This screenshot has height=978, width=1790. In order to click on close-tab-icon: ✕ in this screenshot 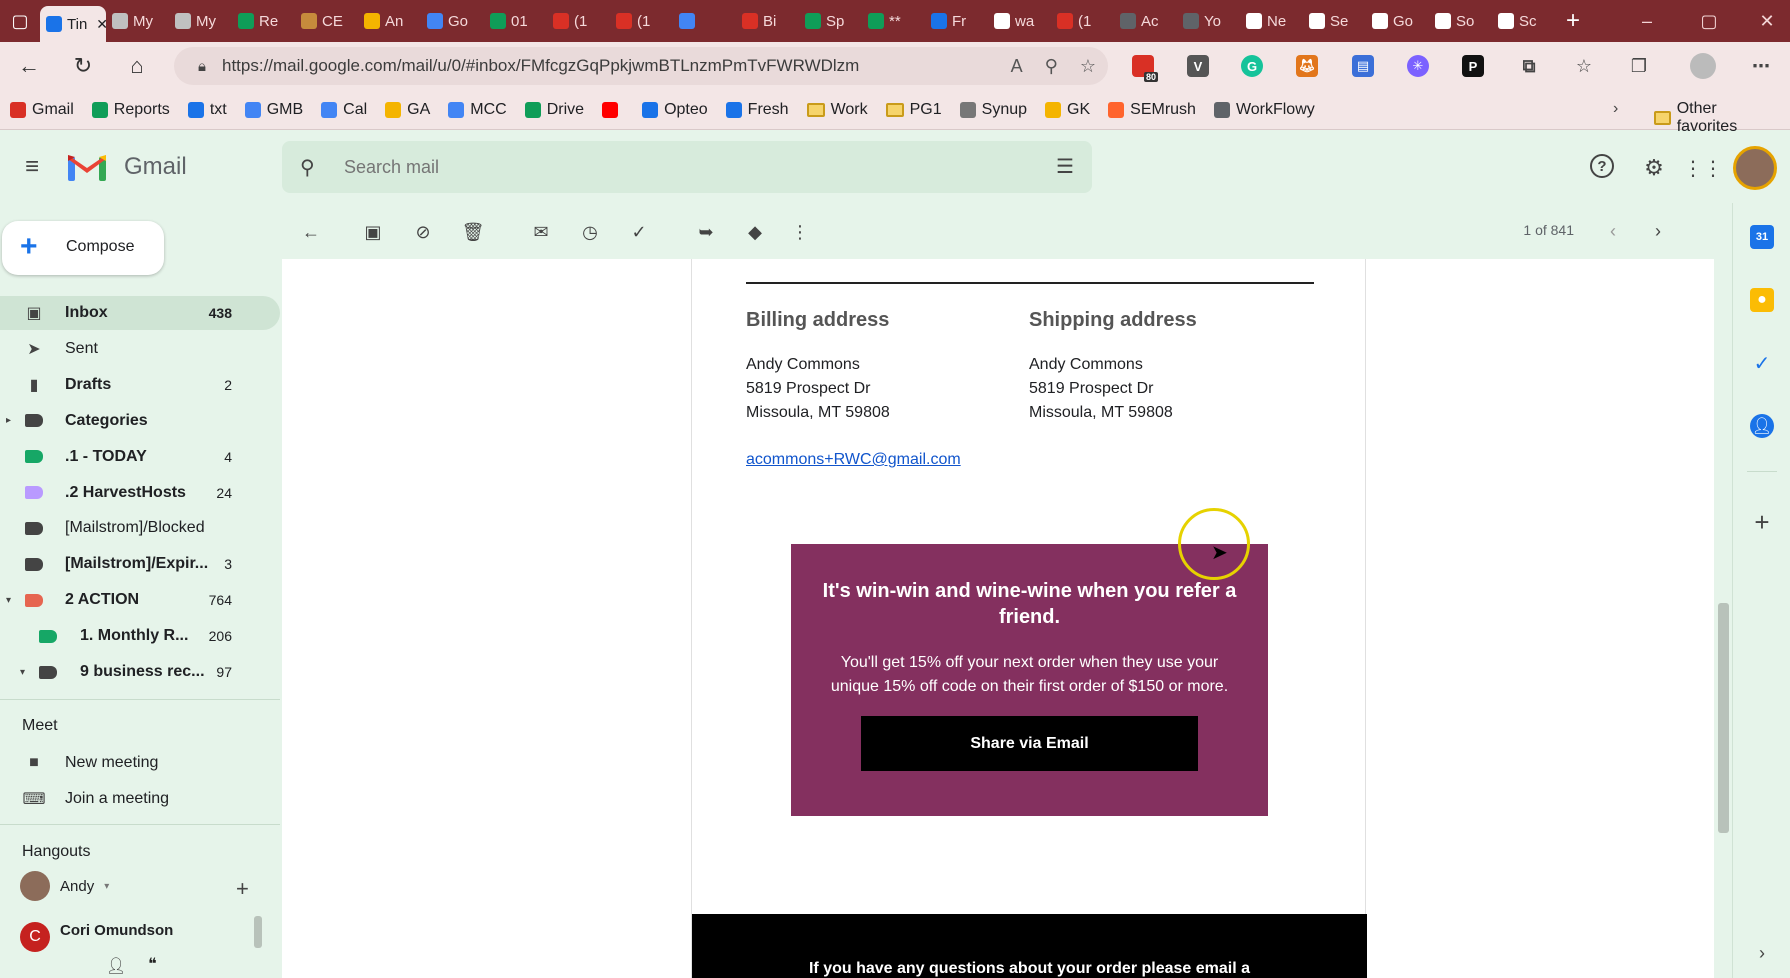, I will do `click(101, 24)`.